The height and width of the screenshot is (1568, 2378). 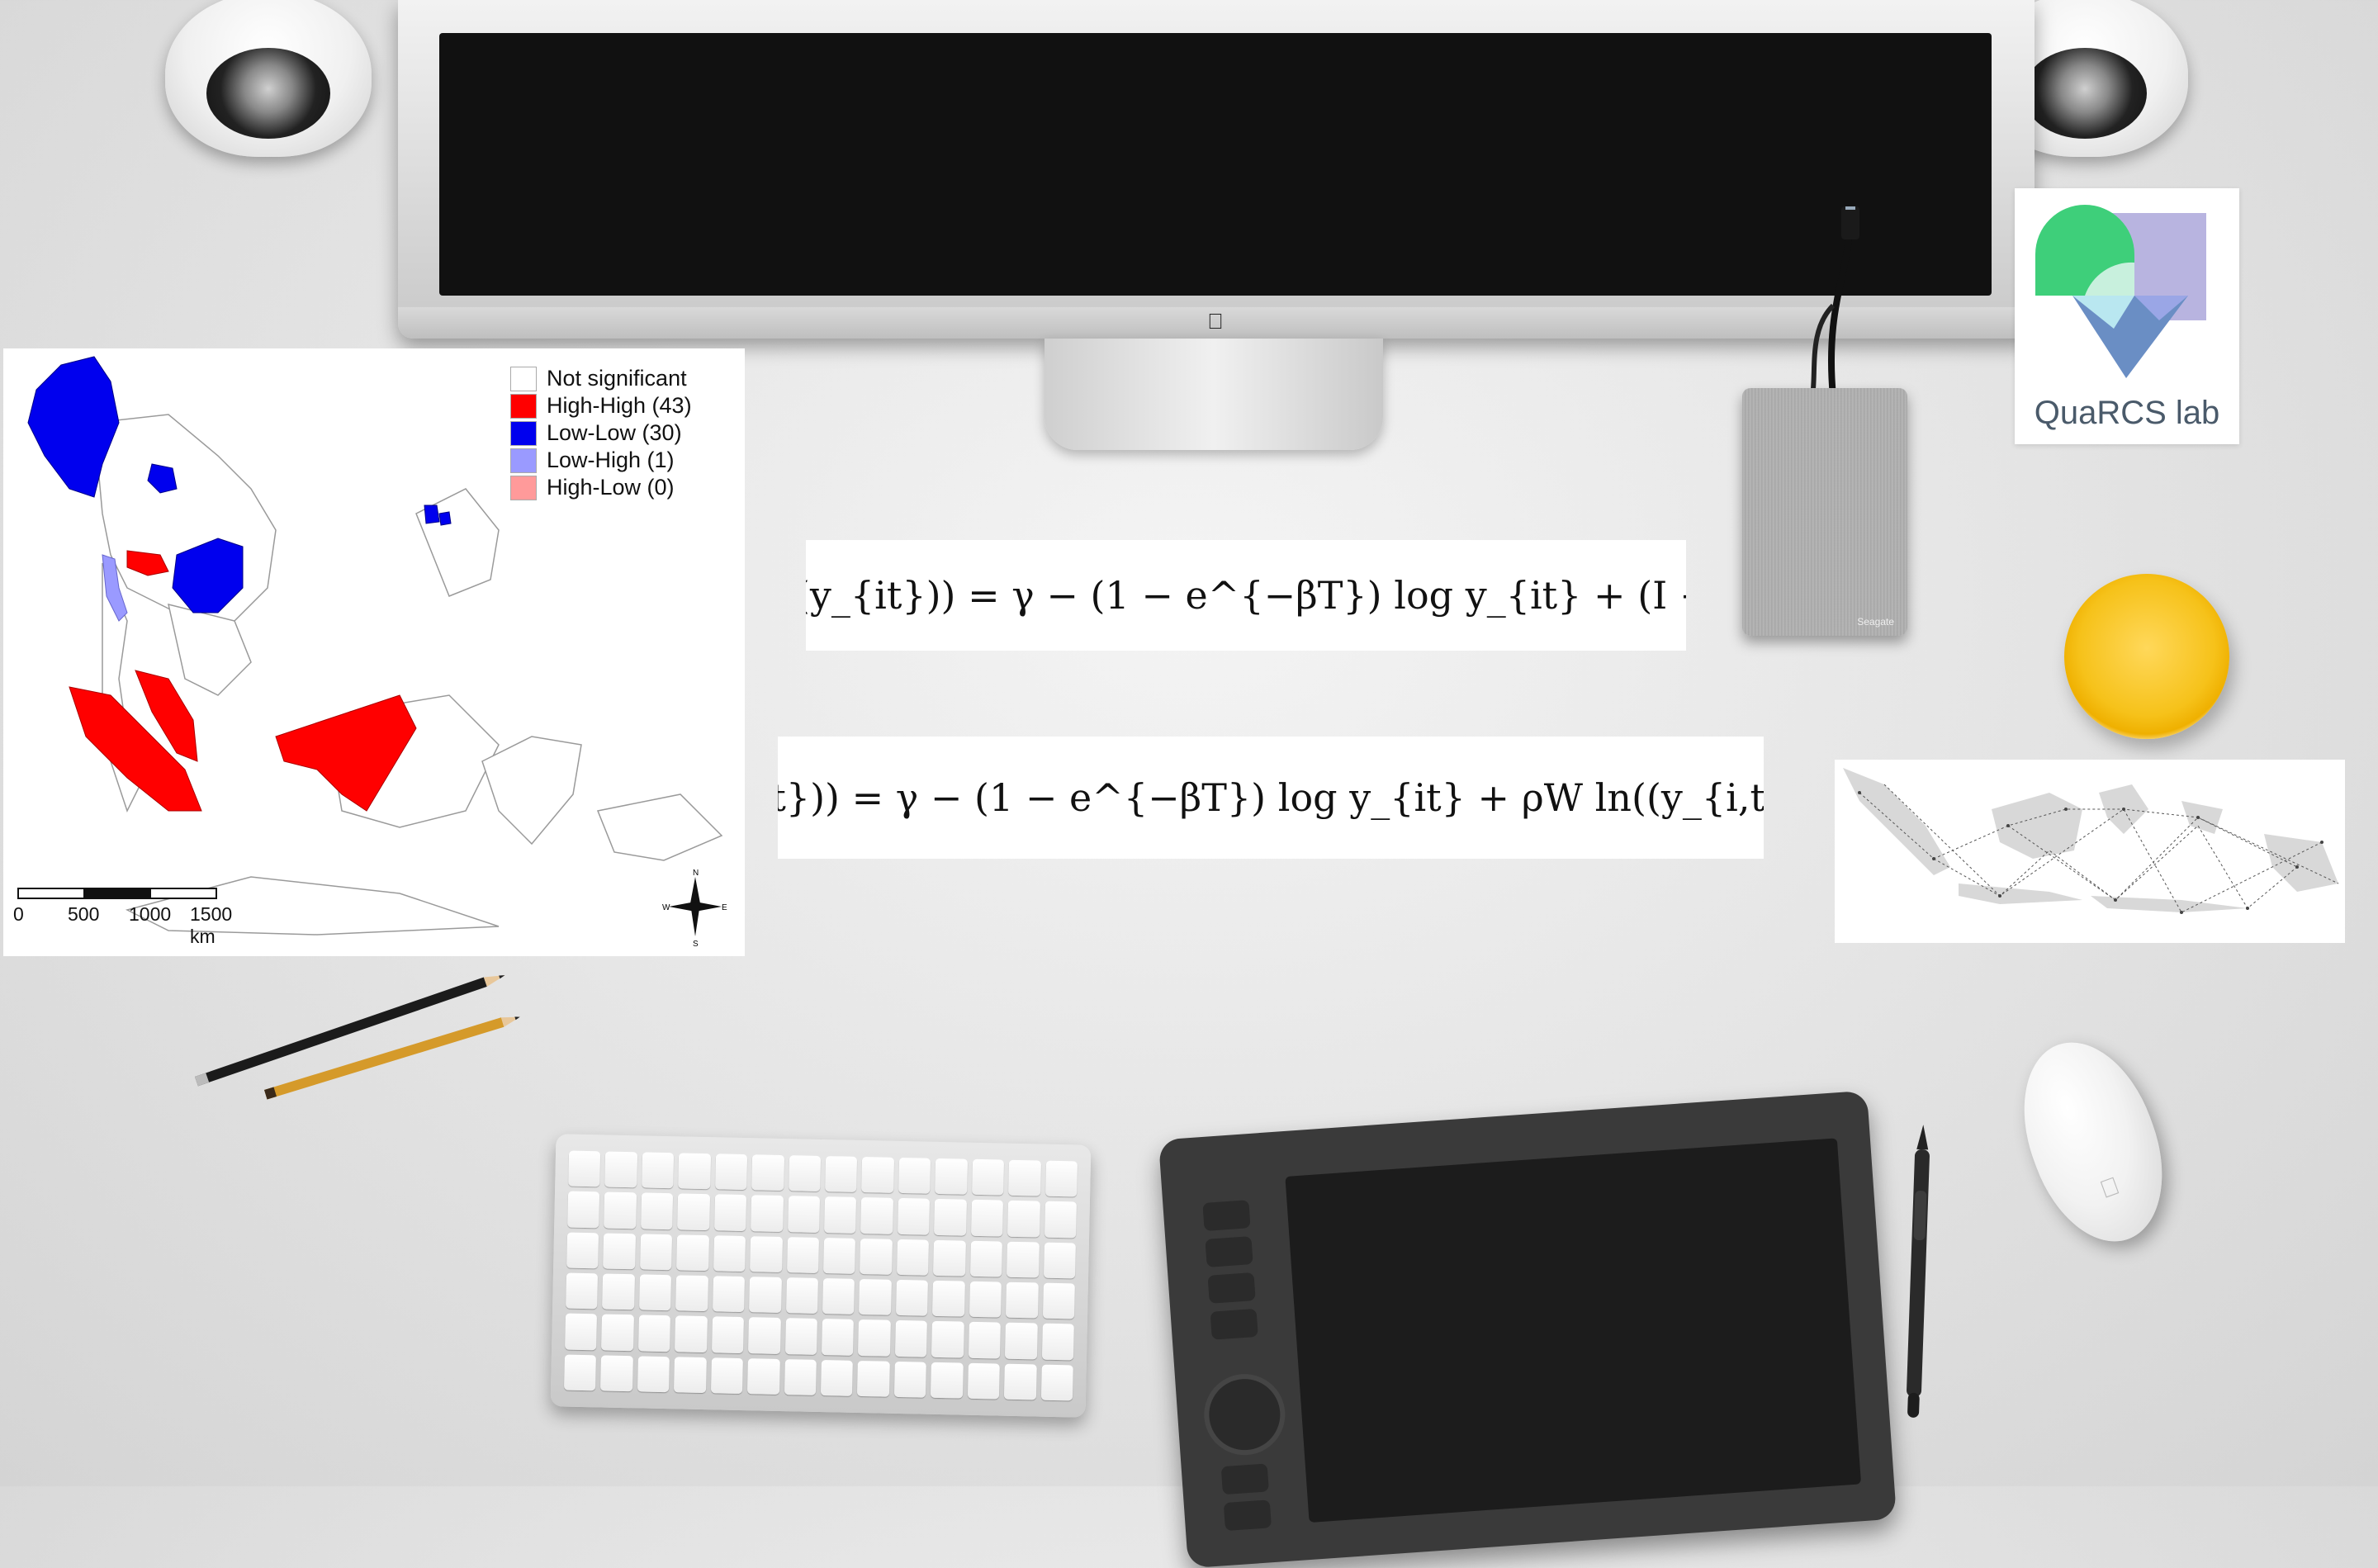 I want to click on pencils, so click(x=357, y=1037).